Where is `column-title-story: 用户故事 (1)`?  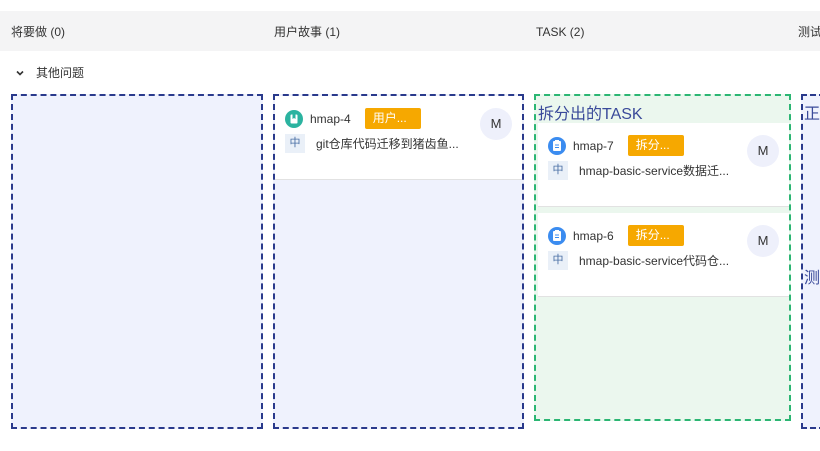 column-title-story: 用户故事 (1) is located at coordinates (307, 32).